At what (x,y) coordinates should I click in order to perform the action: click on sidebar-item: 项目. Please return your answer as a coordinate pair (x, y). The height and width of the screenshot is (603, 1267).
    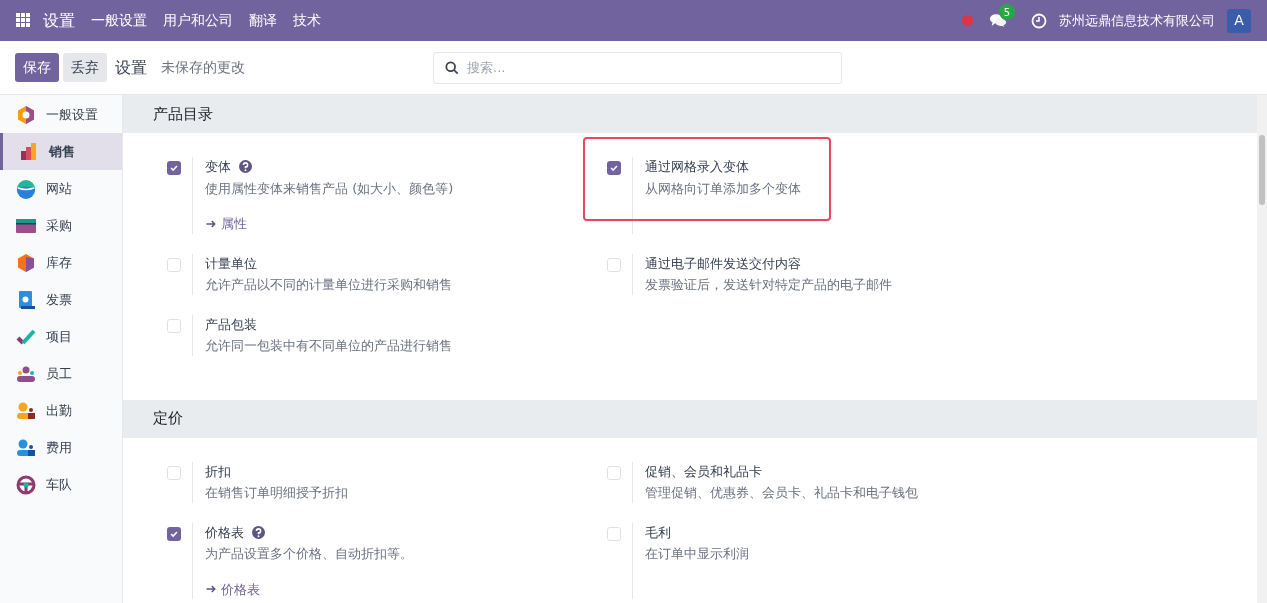
    Looking at the image, I should click on (61, 336).